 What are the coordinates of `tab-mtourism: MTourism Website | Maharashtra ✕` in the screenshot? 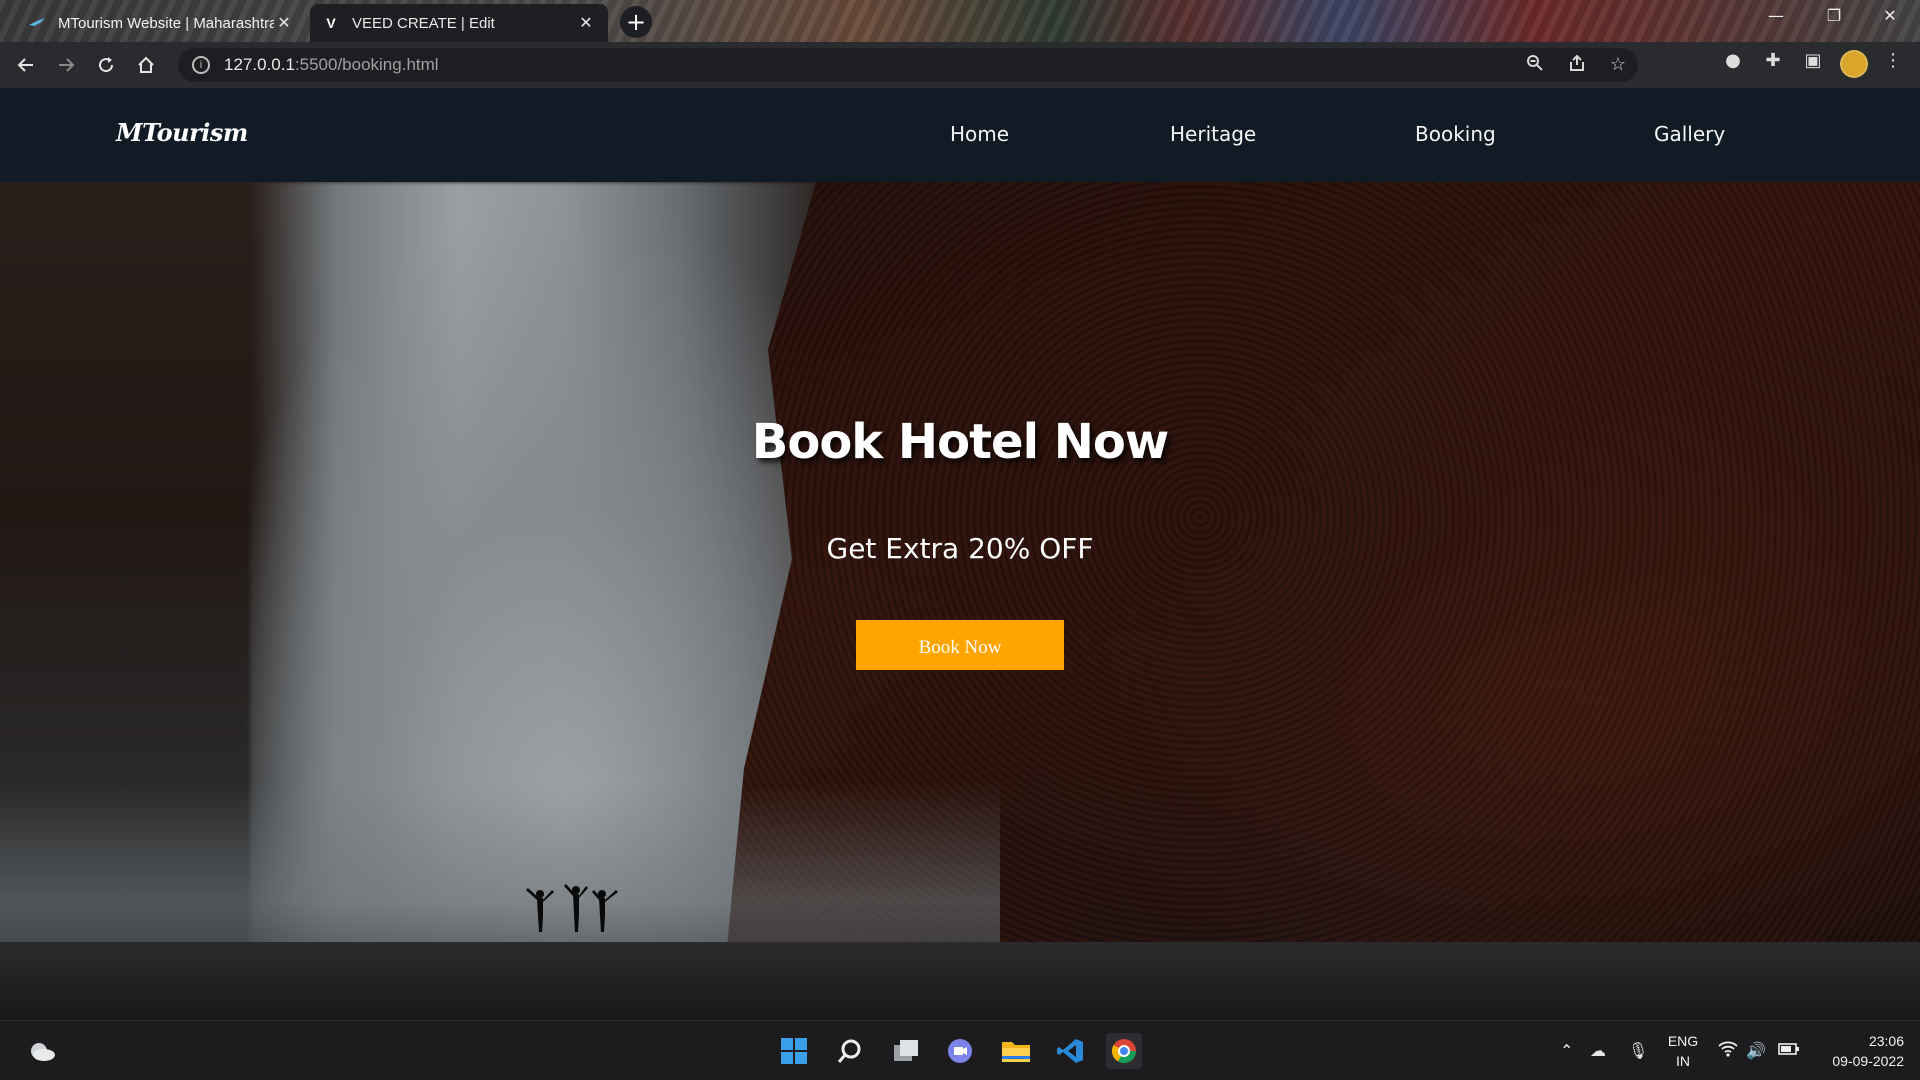 It's located at (161, 23).